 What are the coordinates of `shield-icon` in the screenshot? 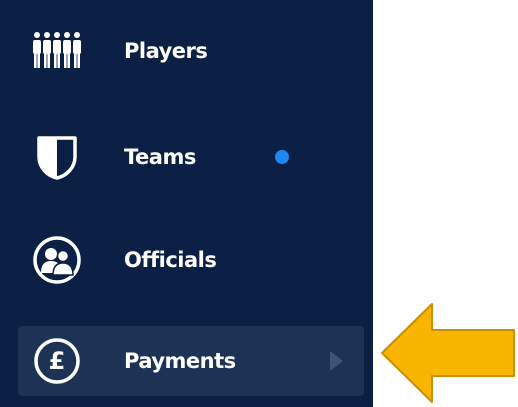 It's located at (57, 157).